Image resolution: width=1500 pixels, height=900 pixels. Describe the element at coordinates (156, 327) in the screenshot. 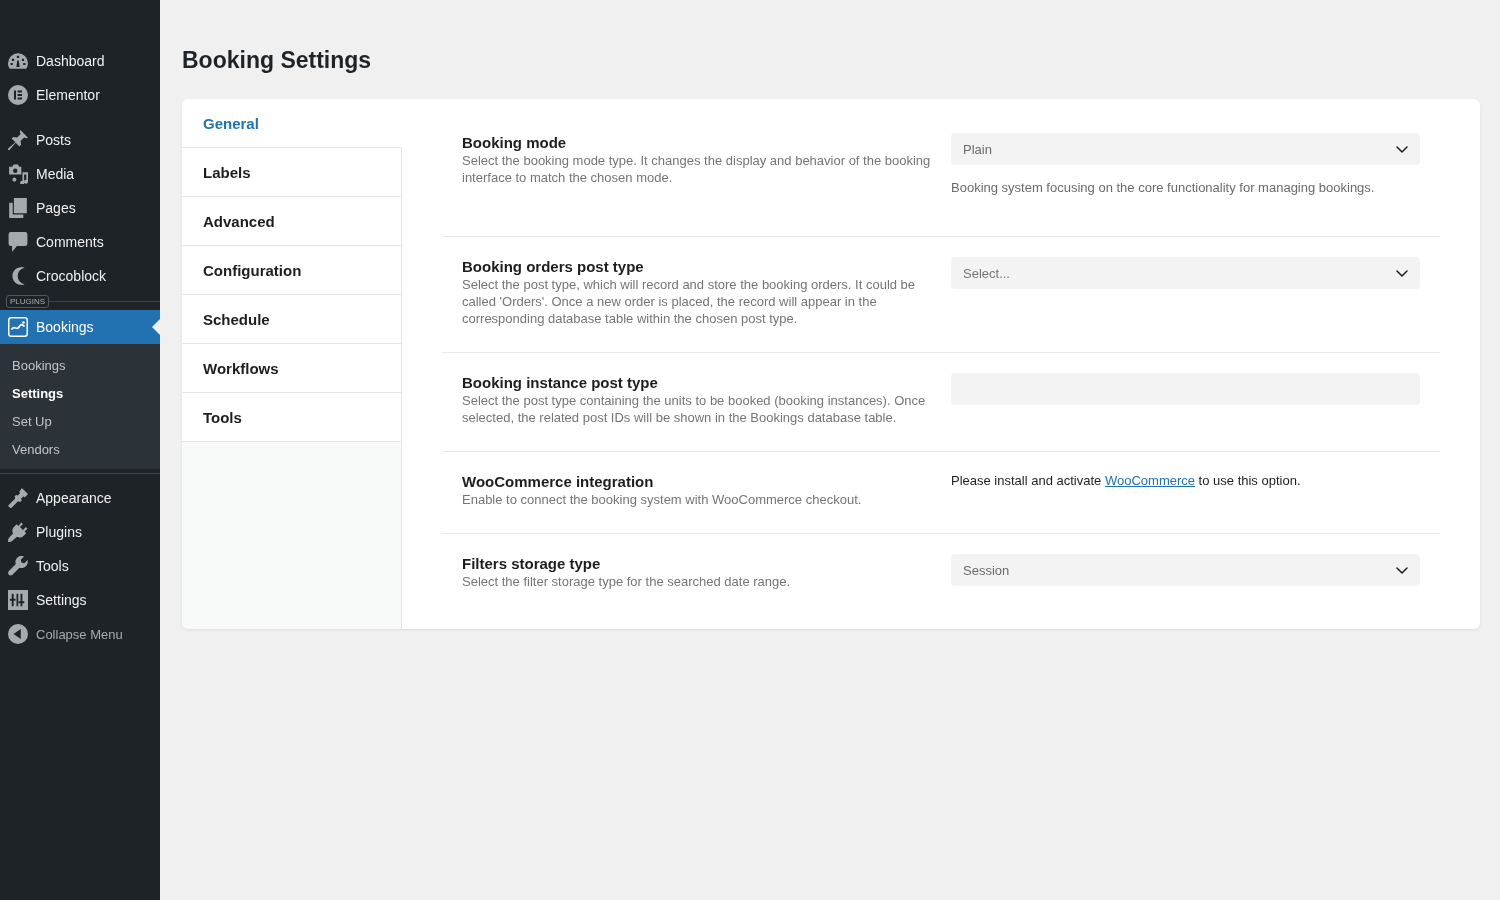

I see `pointer-icon` at that location.